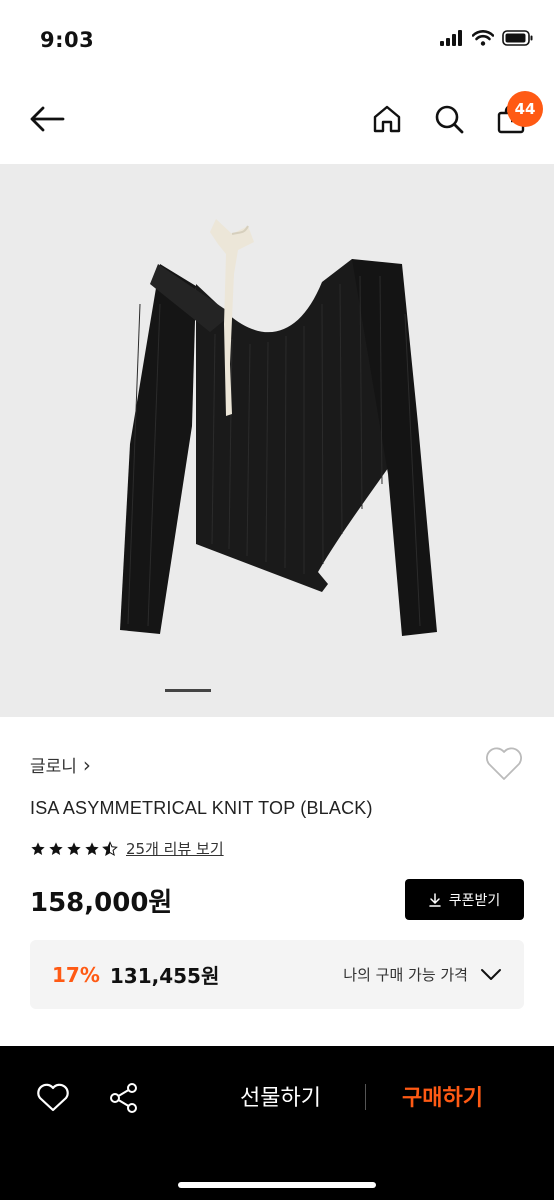 The width and height of the screenshot is (554, 1200). What do you see at coordinates (53, 767) in the screenshot?
I see `brand-name: 글로니` at bounding box center [53, 767].